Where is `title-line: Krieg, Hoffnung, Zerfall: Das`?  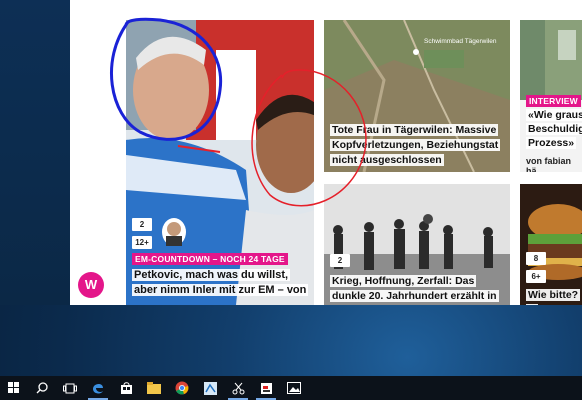
title-line: Krieg, Hoffnung, Zerfall: Das is located at coordinates (403, 281).